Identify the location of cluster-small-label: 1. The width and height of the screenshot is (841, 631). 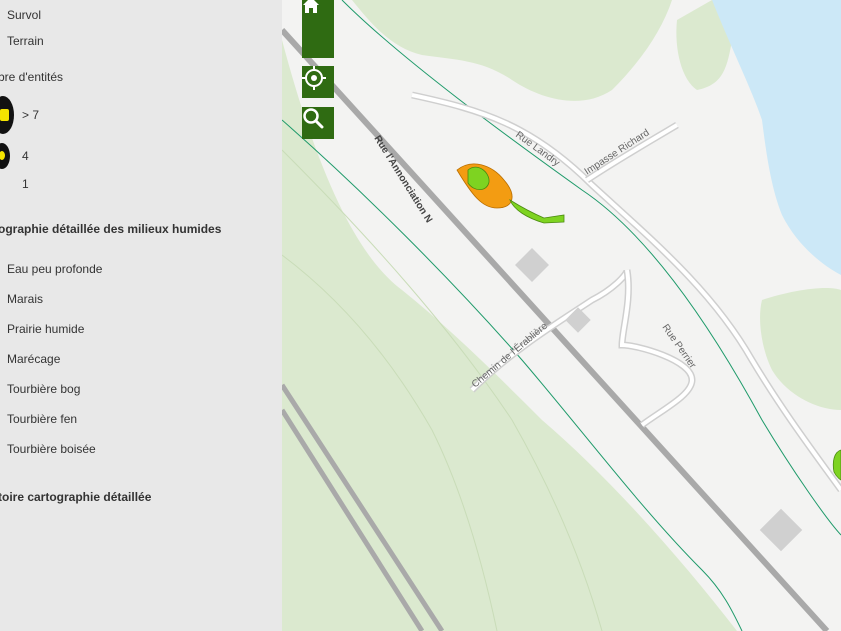
(25, 184).